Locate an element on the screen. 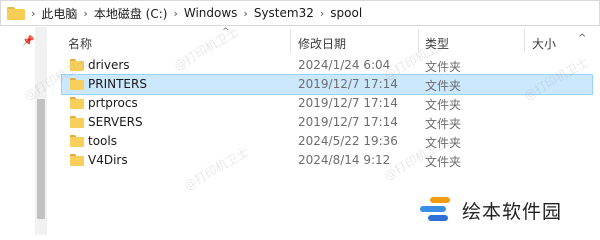 The image size is (600, 240). navigation-pane: 📌 is located at coordinates (20, 131).